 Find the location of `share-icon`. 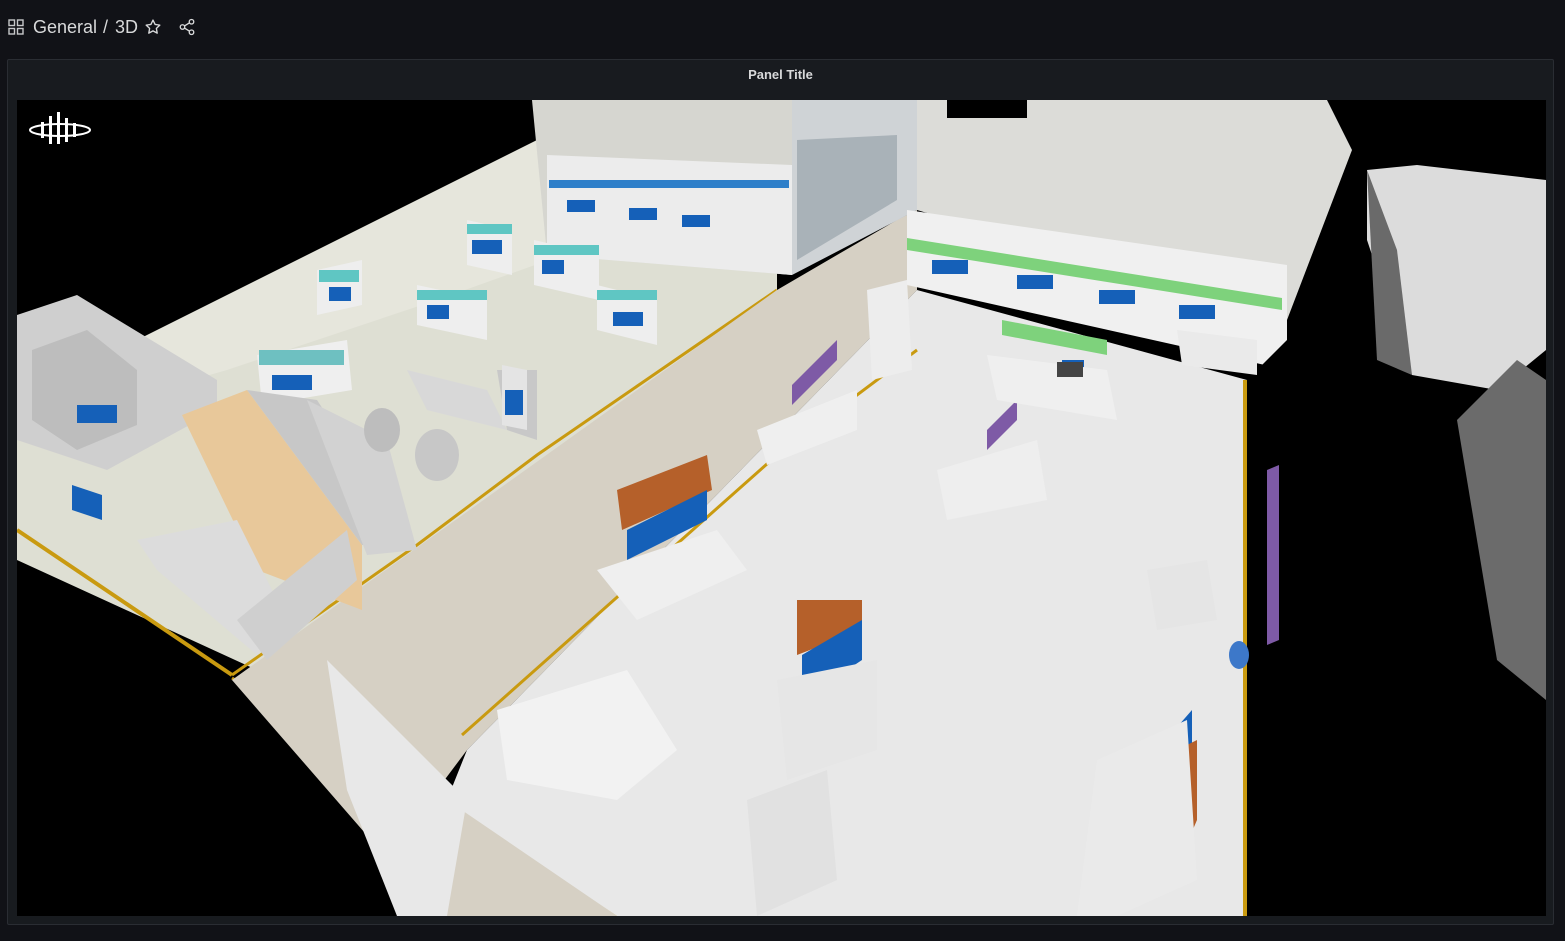

share-icon is located at coordinates (187, 27).